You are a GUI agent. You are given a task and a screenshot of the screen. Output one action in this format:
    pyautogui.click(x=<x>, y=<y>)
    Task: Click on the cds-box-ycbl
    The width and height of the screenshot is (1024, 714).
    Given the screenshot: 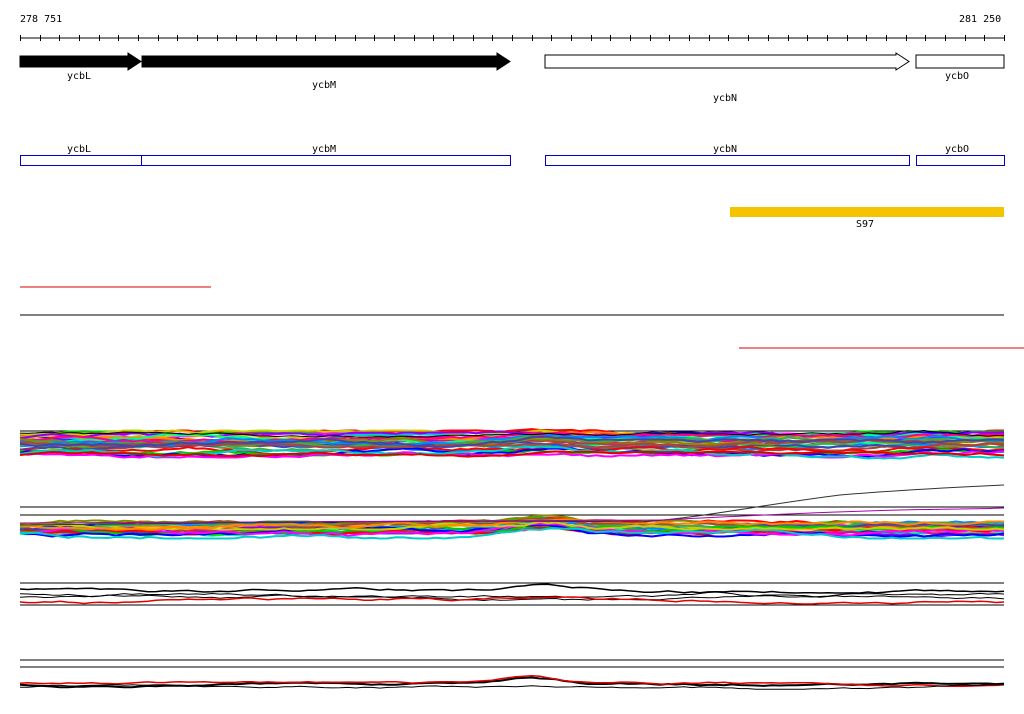 What is the action you would take?
    pyautogui.click(x=81, y=160)
    